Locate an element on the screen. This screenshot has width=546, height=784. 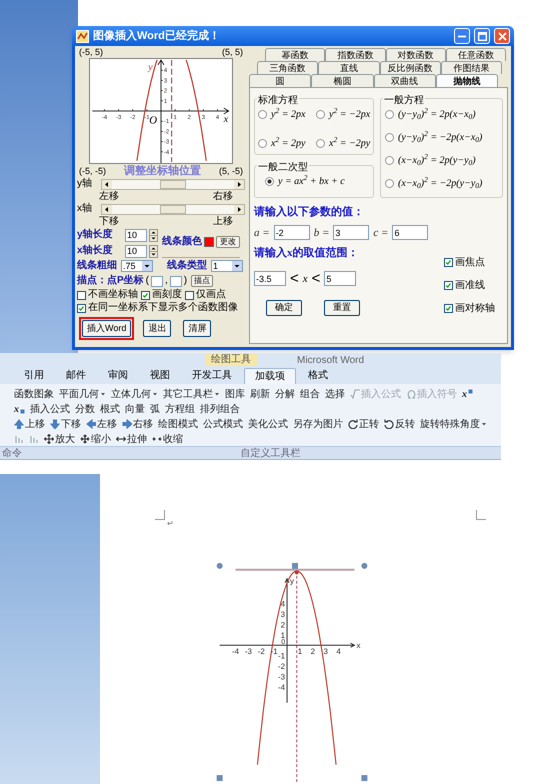
toolbar-button: 函数图象 is located at coordinates (34, 394).